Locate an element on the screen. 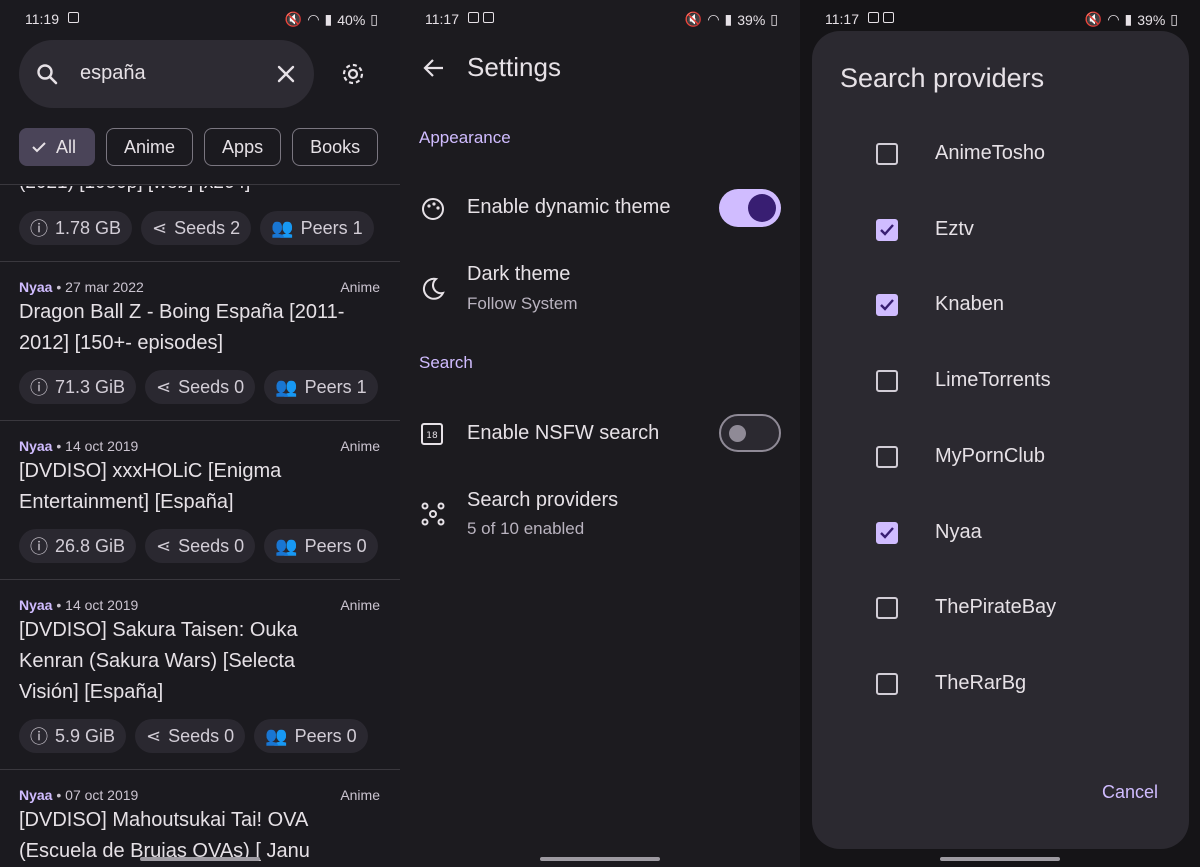 This screenshot has height=867, width=1200. setting-value: Follow System is located at coordinates (522, 303).